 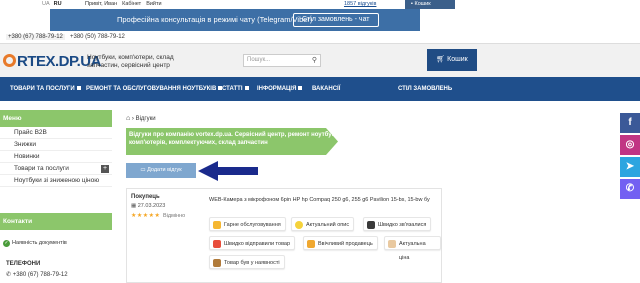 I want to click on cart-label: Кошик, so click(x=457, y=59).